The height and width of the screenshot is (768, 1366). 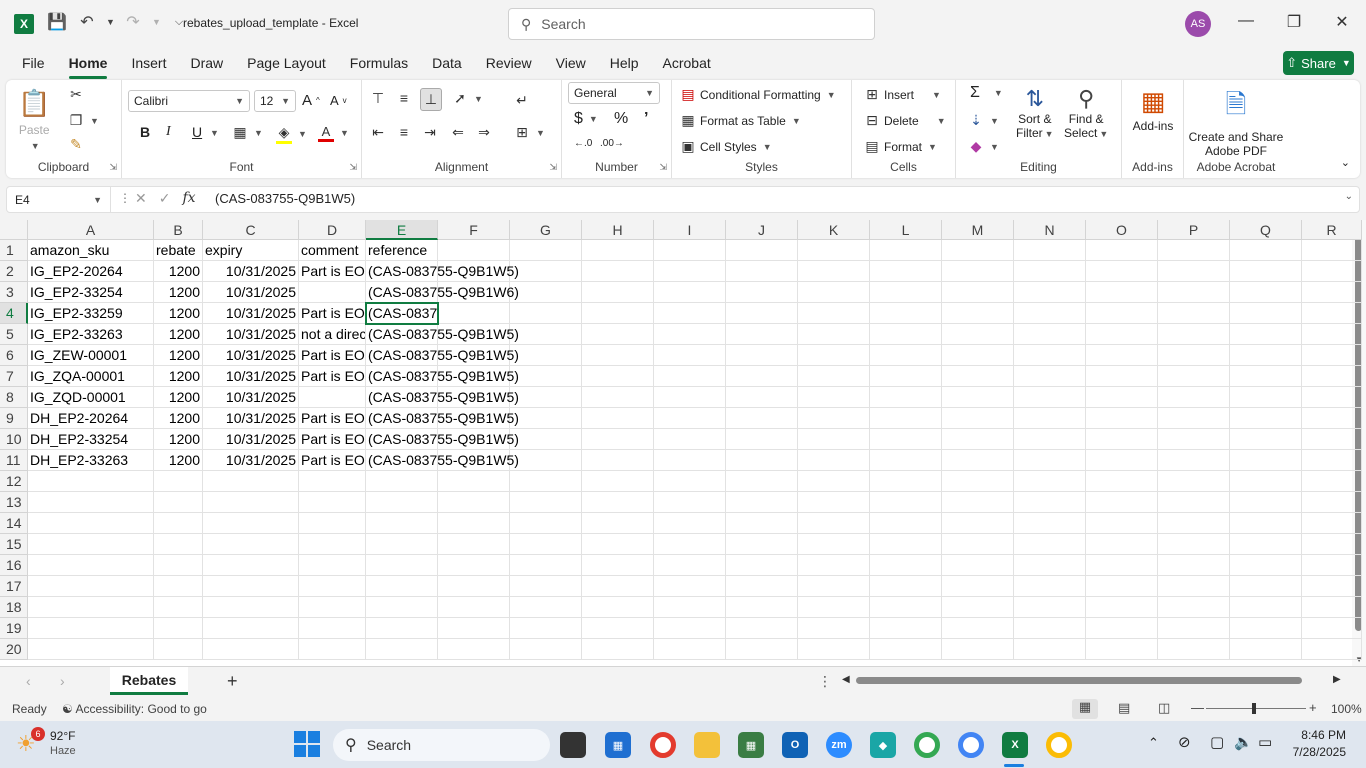 I want to click on accessibility-status: ☯ Accessibility: Good to go, so click(x=134, y=709).